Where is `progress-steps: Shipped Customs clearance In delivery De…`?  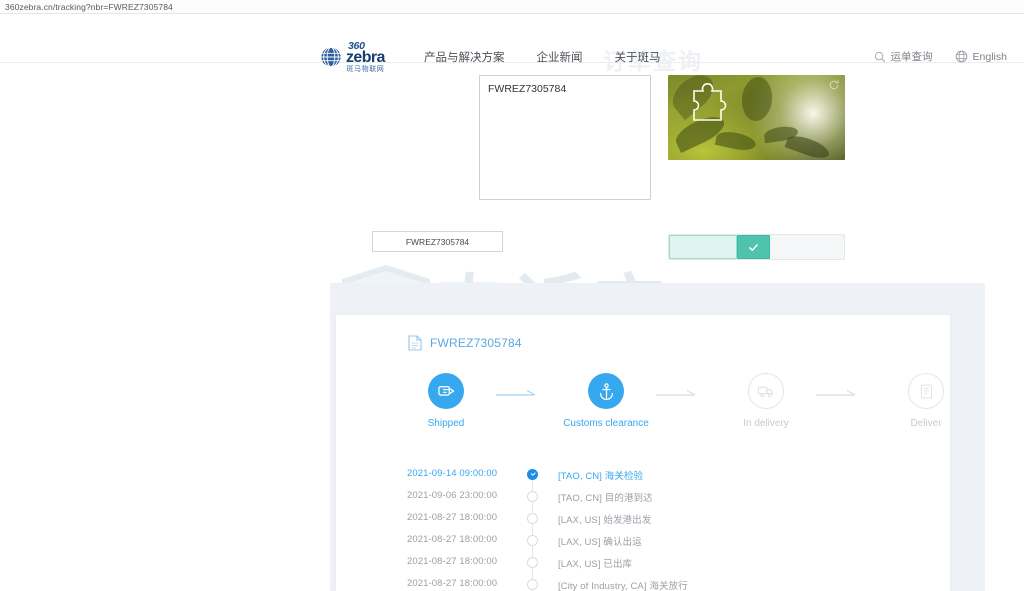 progress-steps: Shipped Customs clearance In delivery De… is located at coordinates (670, 405).